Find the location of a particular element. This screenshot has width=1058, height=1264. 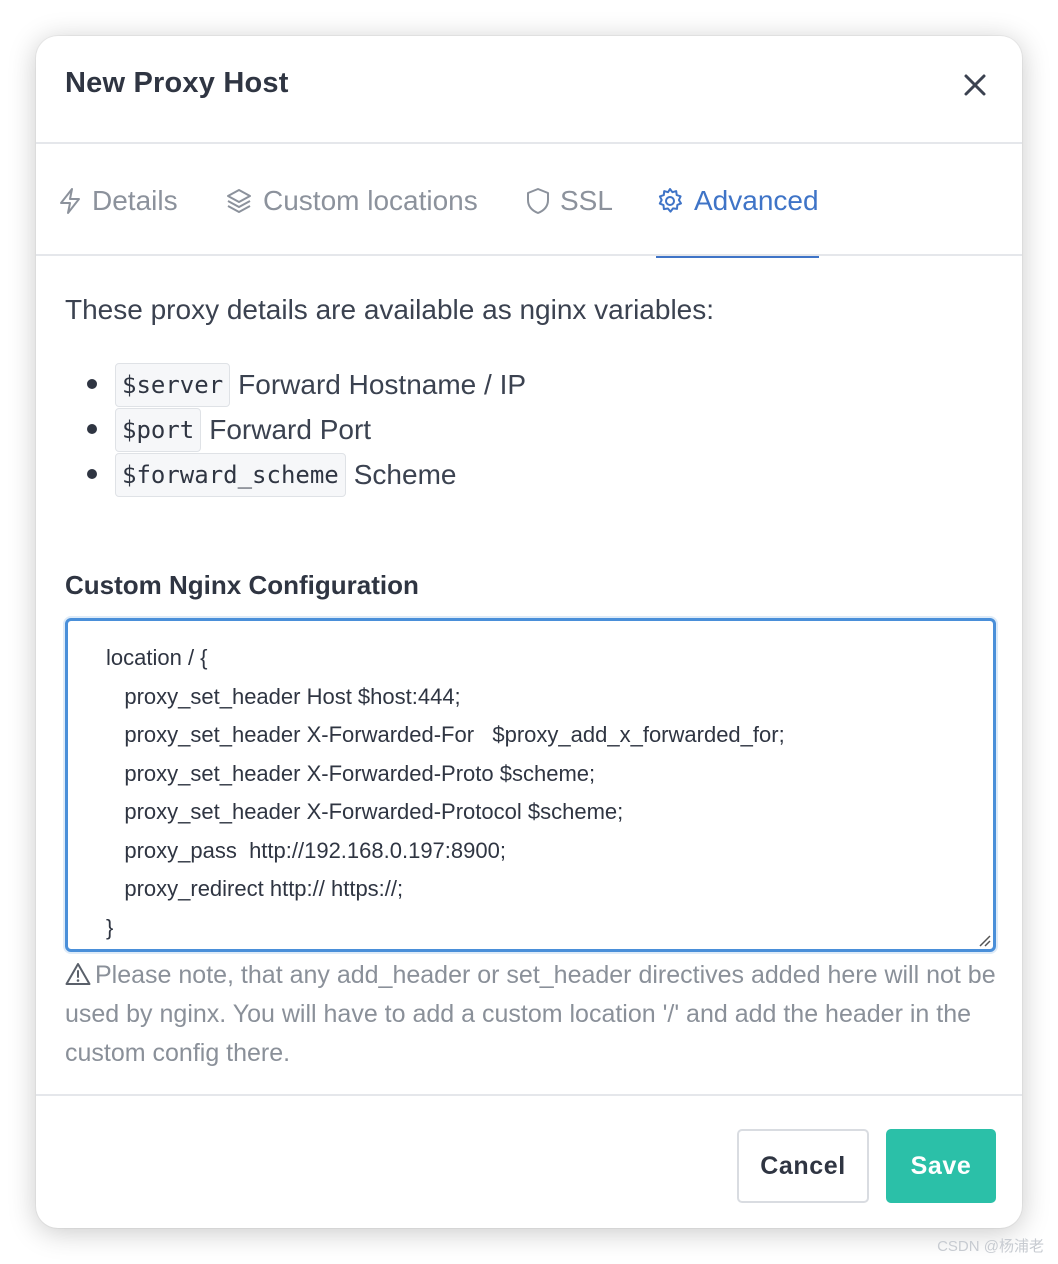

close-button is located at coordinates (975, 85).